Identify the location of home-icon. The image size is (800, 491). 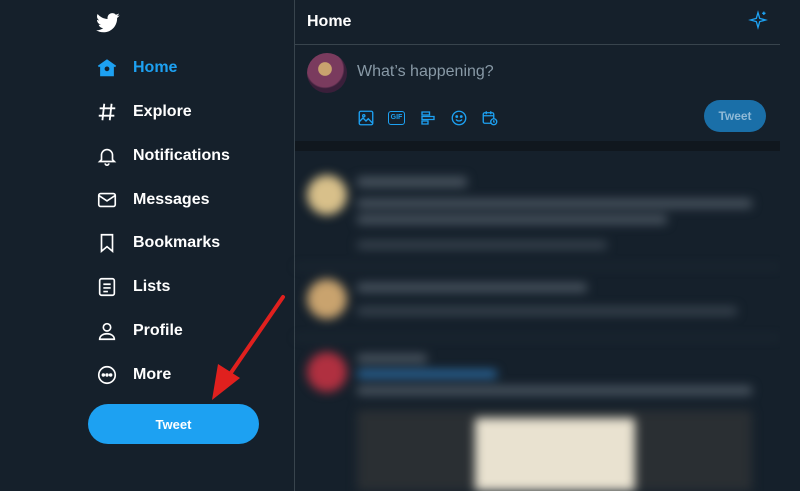
(107, 68).